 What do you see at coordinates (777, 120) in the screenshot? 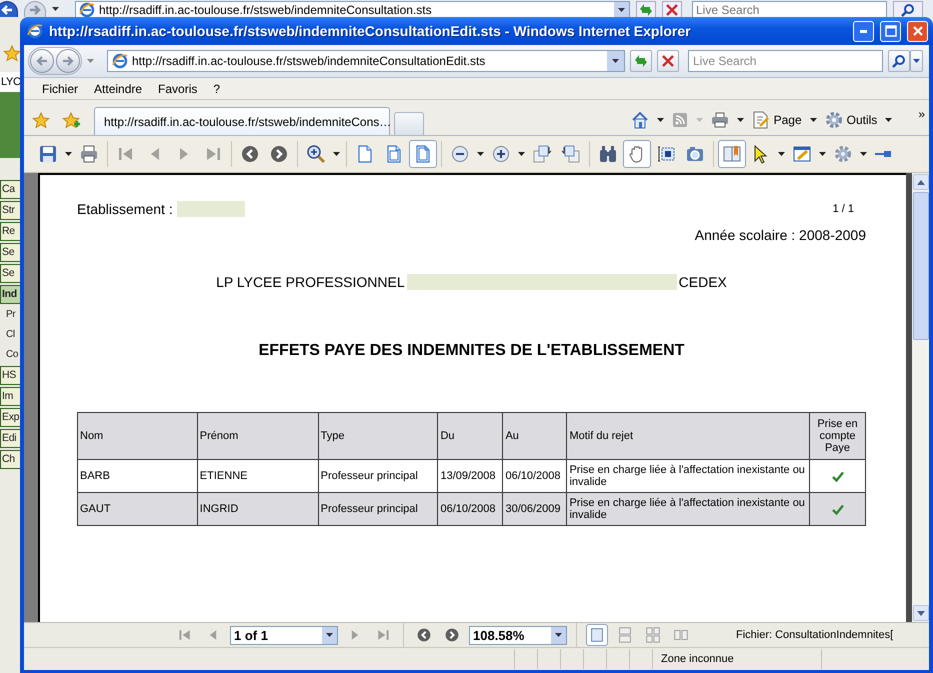
I see `page-menu: Page` at bounding box center [777, 120].